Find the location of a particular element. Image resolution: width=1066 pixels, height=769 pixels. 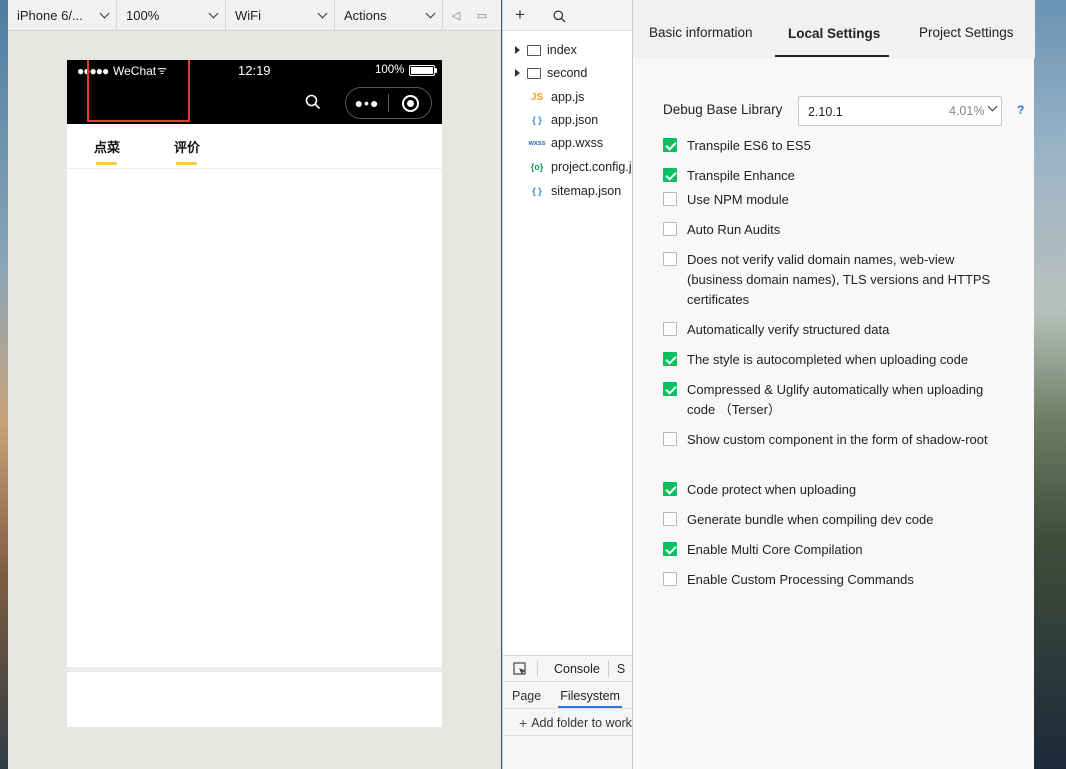

tab-console: Console is located at coordinates (577, 669).